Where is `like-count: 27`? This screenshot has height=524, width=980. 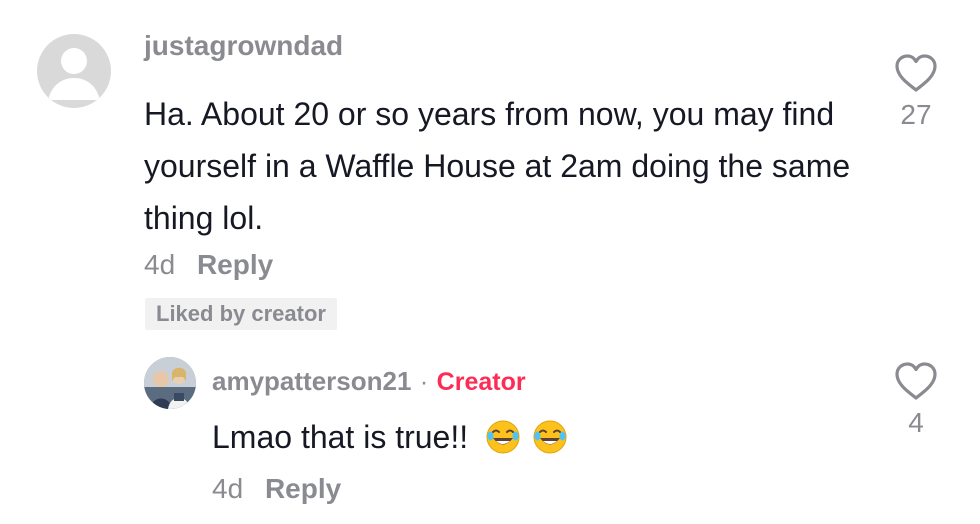
like-count: 27 is located at coordinates (916, 114).